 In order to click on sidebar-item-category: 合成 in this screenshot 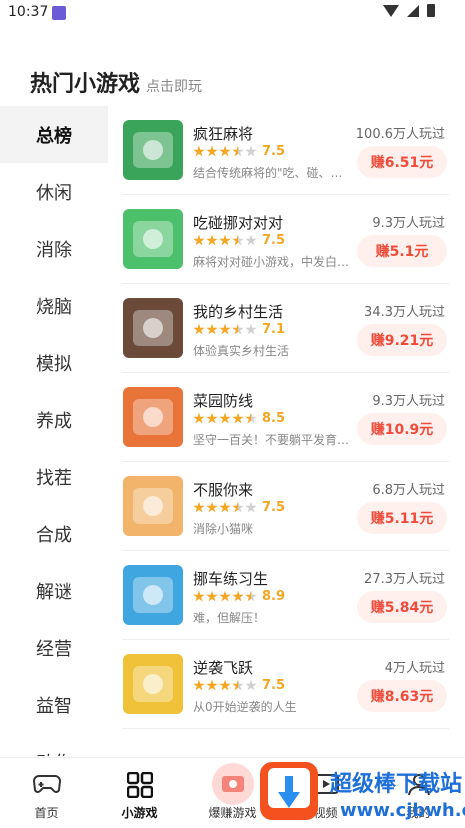, I will do `click(54, 533)`.